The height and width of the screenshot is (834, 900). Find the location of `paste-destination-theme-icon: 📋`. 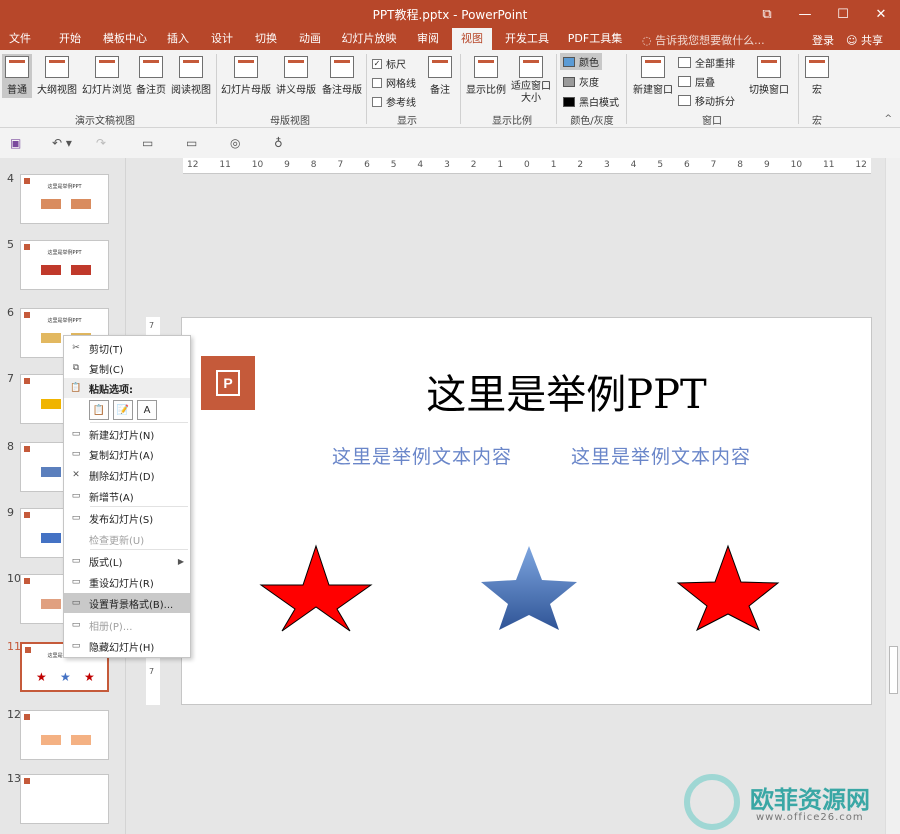

paste-destination-theme-icon: 📋 is located at coordinates (99, 410).